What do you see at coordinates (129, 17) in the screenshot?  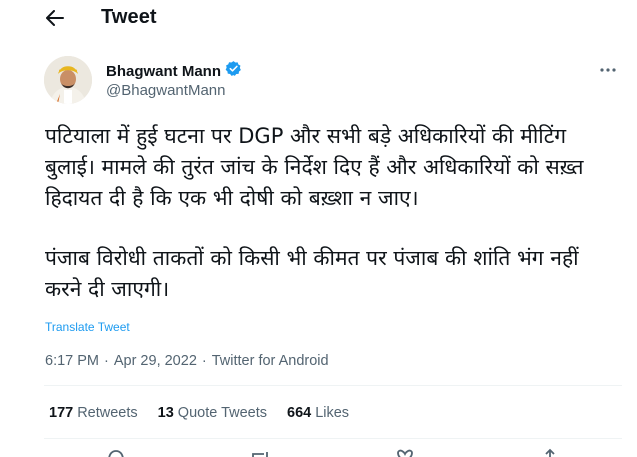 I see `page-title: Tweet` at bounding box center [129, 17].